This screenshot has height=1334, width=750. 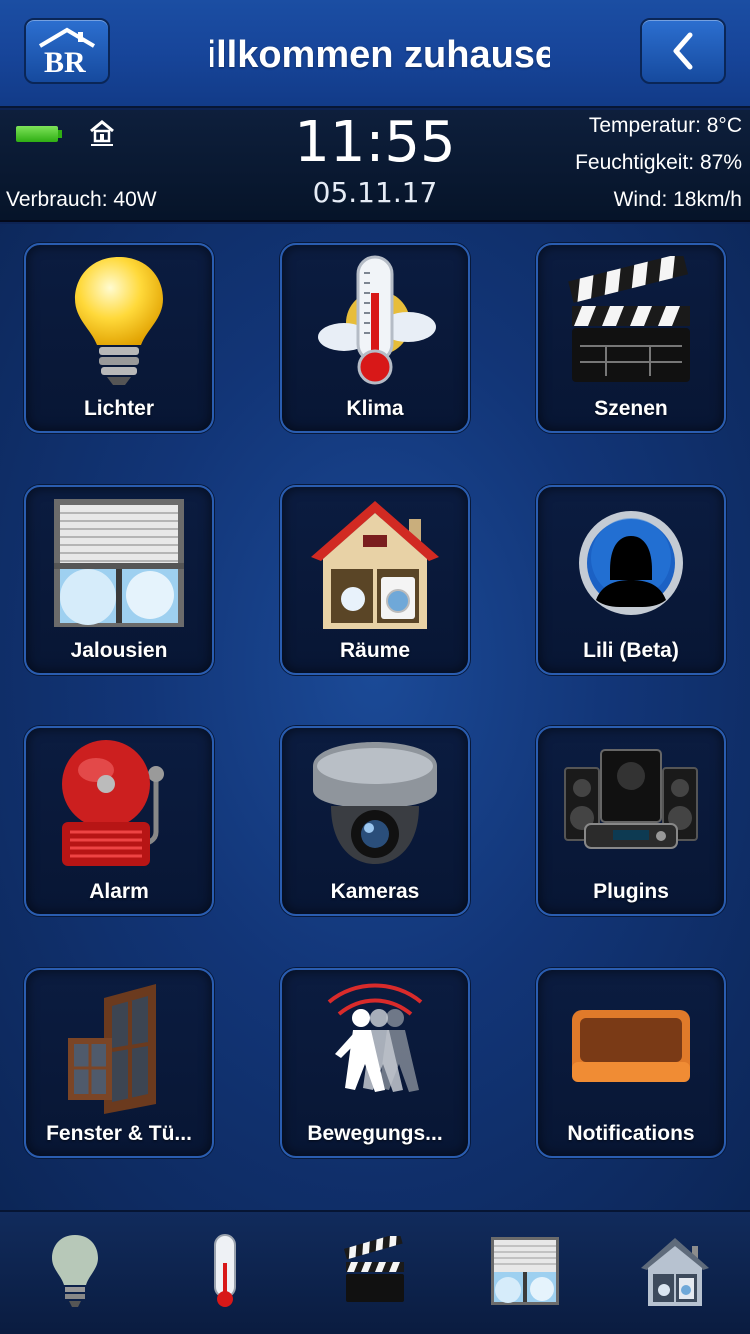 I want to click on alarm-bell-icon, so click(x=113, y=803).